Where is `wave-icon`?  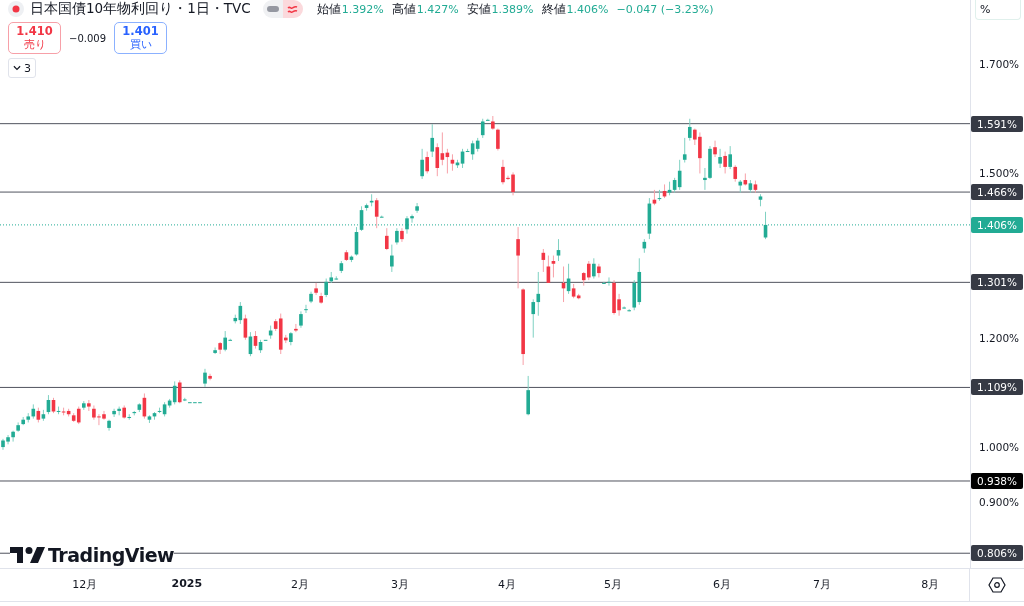 wave-icon is located at coordinates (293, 9).